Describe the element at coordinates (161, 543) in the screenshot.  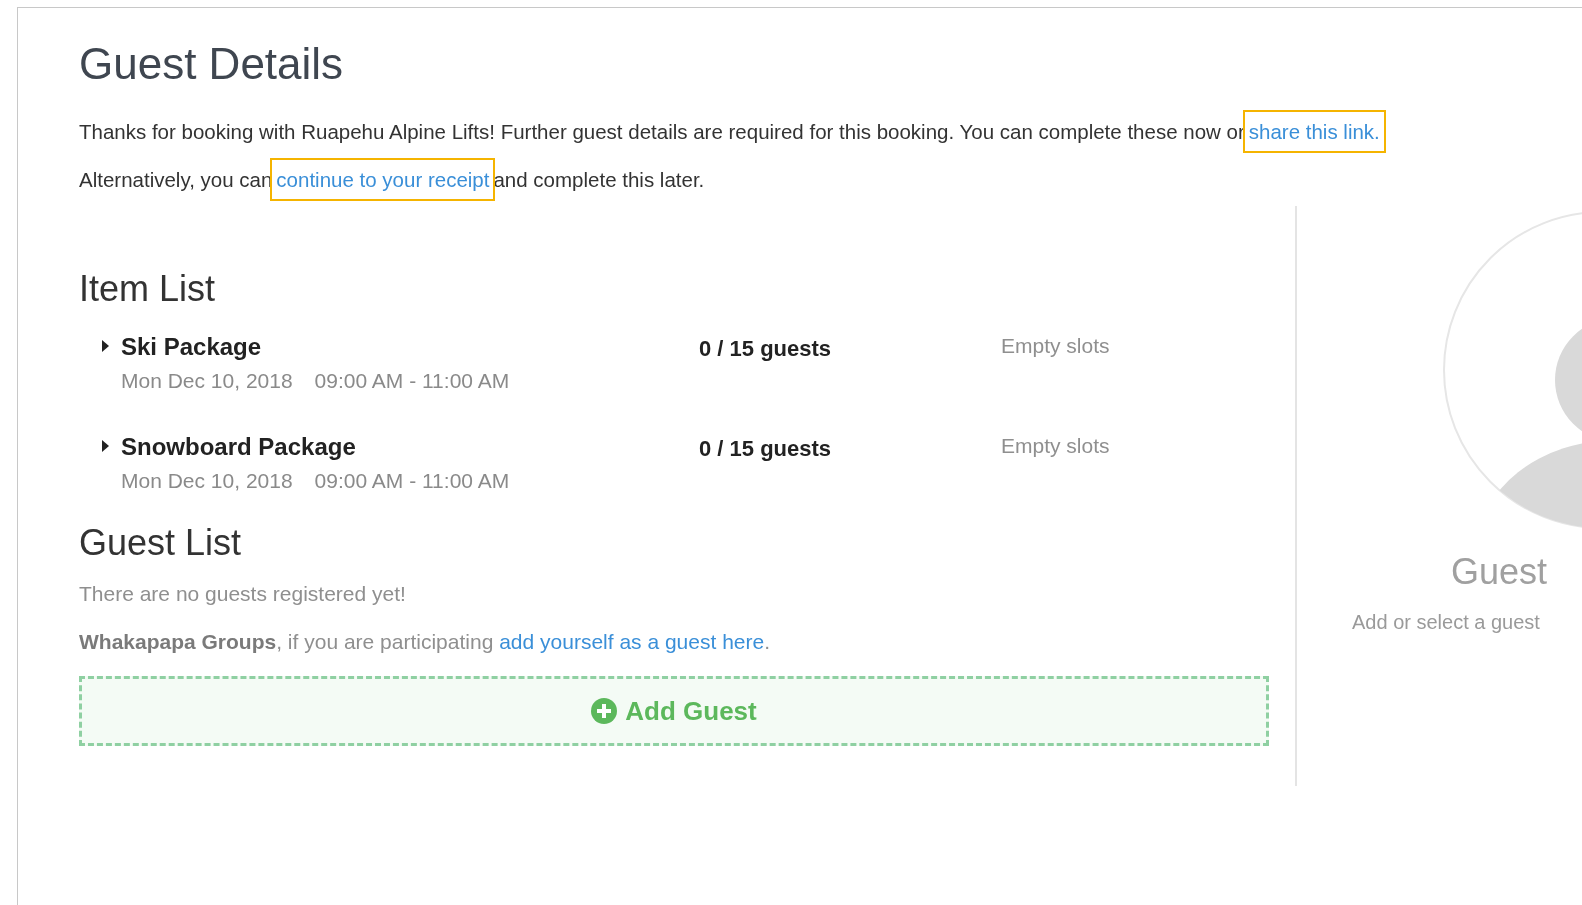
I see `section-heading: Guest List` at that location.